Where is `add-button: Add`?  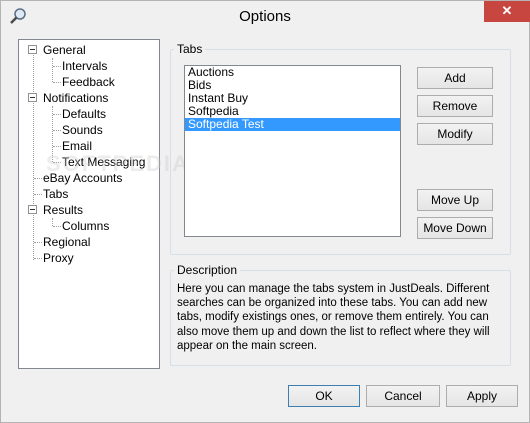
add-button: Add is located at coordinates (455, 78).